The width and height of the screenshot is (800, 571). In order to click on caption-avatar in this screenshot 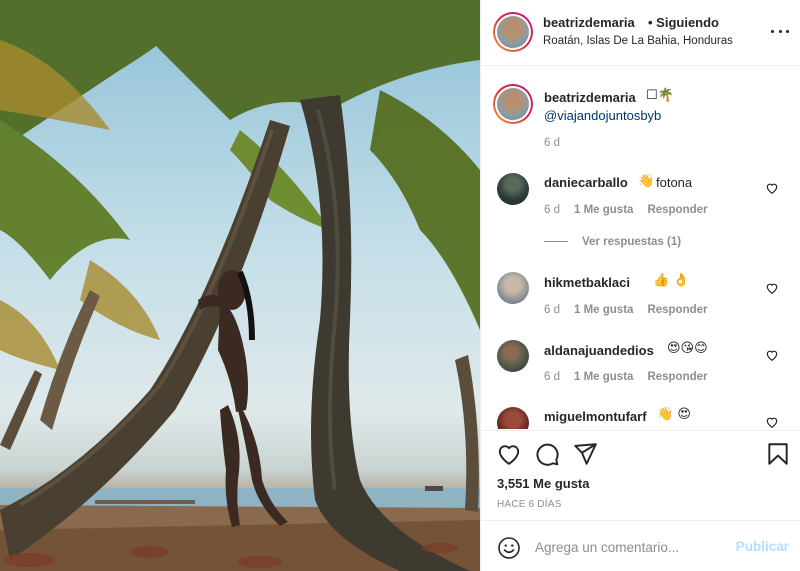, I will do `click(513, 104)`.